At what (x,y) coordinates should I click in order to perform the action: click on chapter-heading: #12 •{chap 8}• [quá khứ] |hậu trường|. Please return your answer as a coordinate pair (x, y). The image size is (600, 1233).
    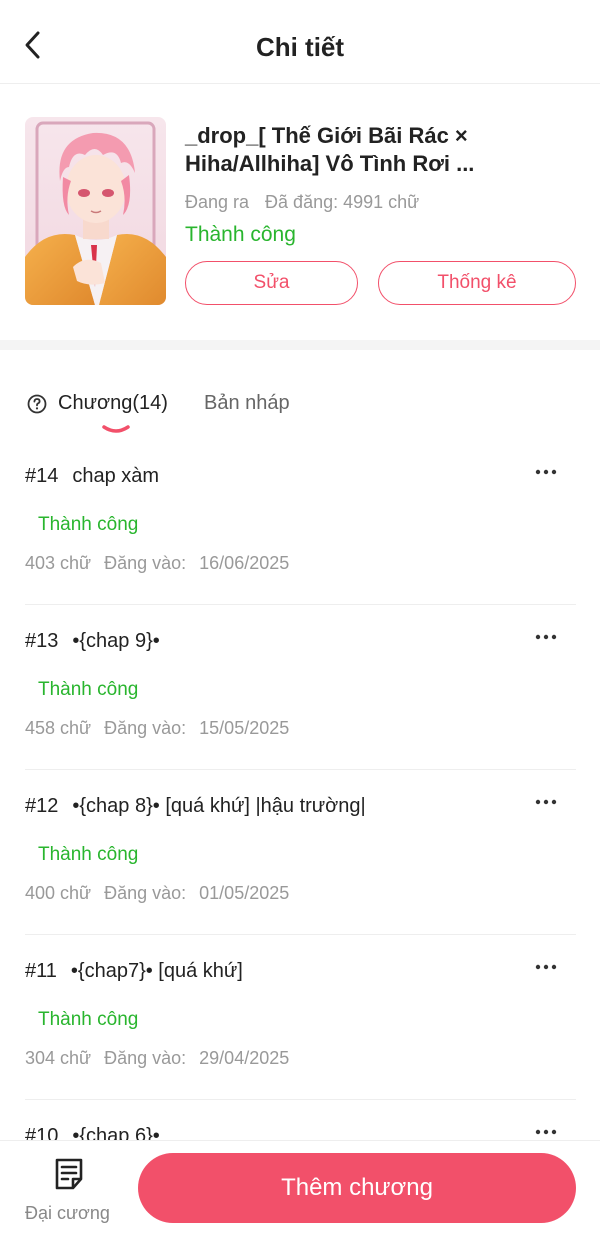
    Looking at the image, I should click on (195, 806).